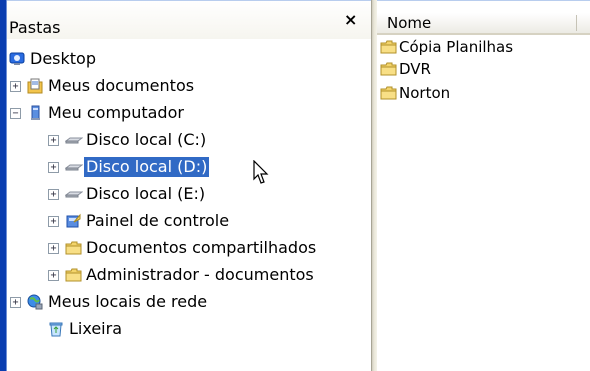 Image resolution: width=590 pixels, height=371 pixels. What do you see at coordinates (73, 221) in the screenshot?
I see `control-panel-icon` at bounding box center [73, 221].